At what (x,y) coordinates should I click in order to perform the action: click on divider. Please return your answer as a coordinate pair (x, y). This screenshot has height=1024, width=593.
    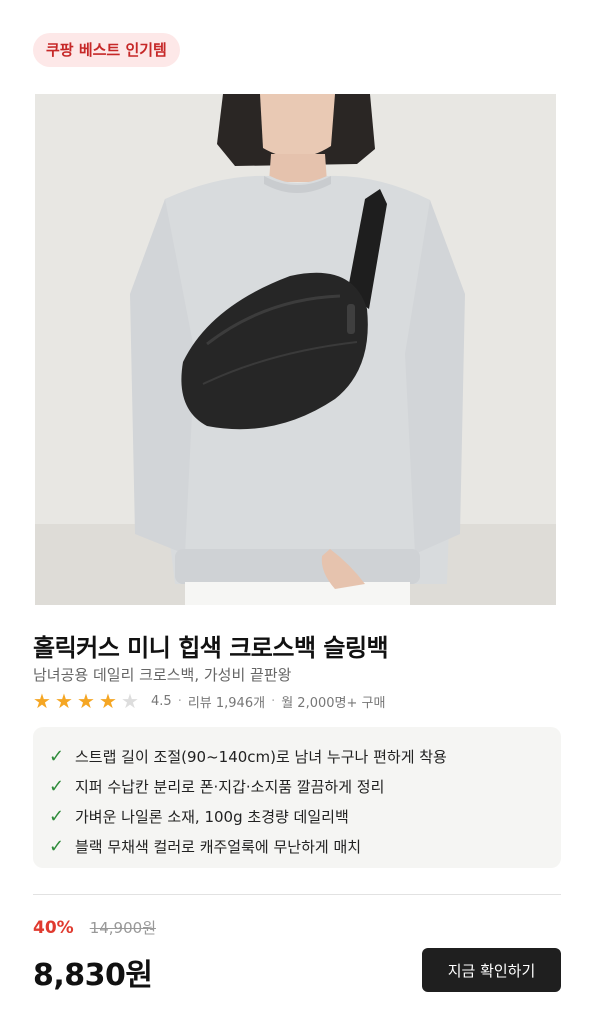
    Looking at the image, I should click on (297, 894).